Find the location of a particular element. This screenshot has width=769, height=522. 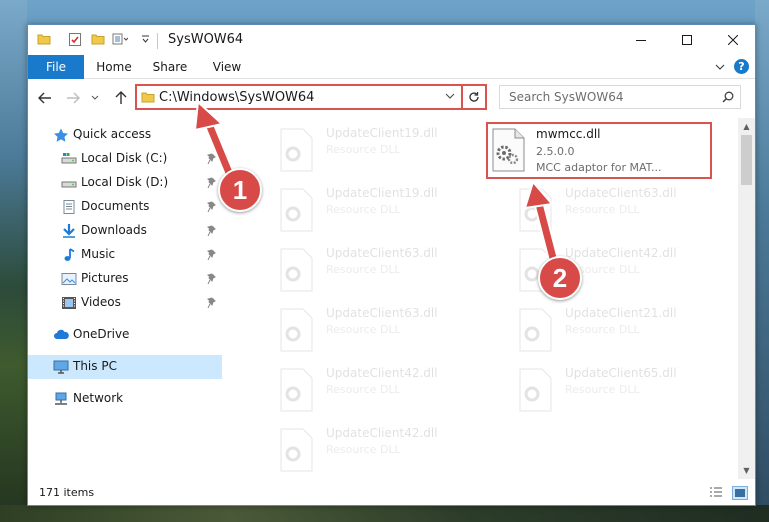

pictures-icon is located at coordinates (69, 279).